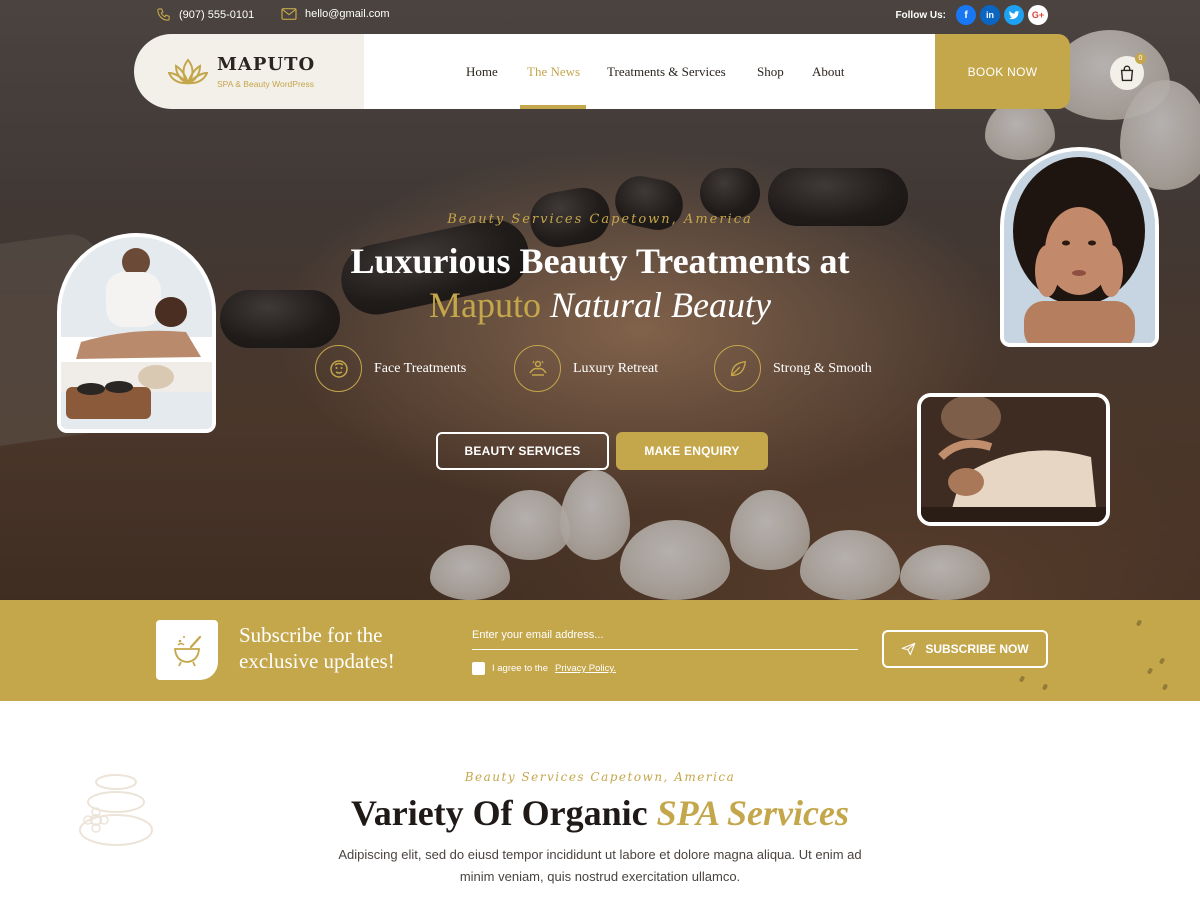 Image resolution: width=1200 pixels, height=900 pixels. I want to click on hero-eyebrow: Beauty Services Capetown, America, so click(600, 219).